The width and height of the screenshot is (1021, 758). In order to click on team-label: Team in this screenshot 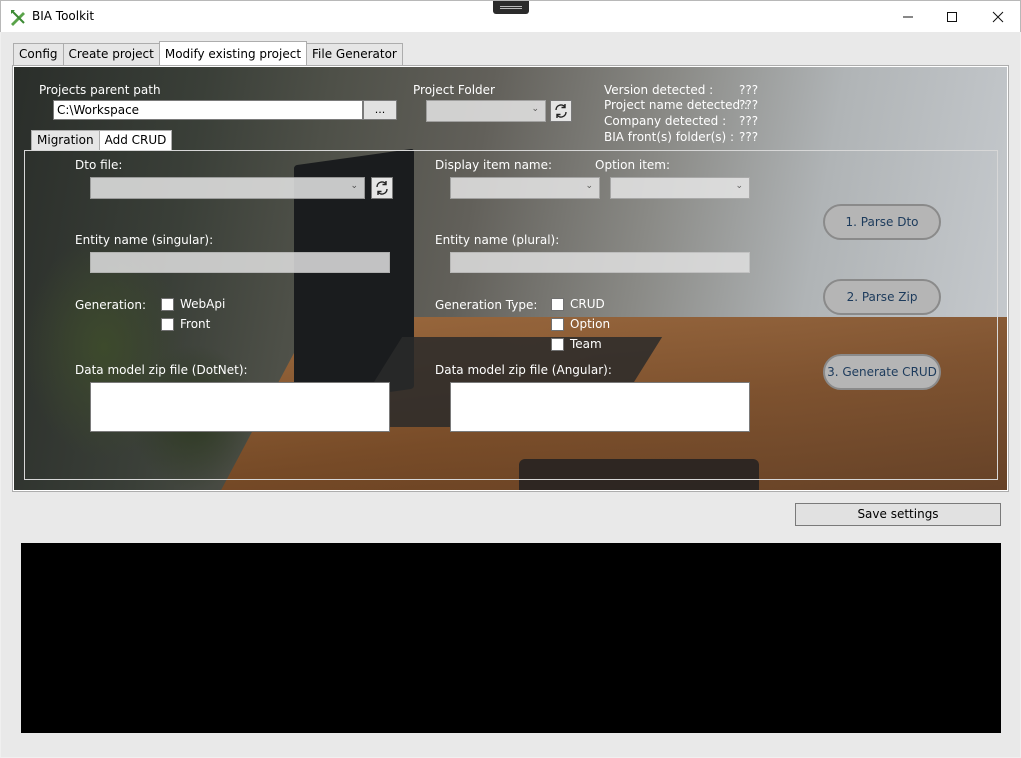, I will do `click(586, 344)`.